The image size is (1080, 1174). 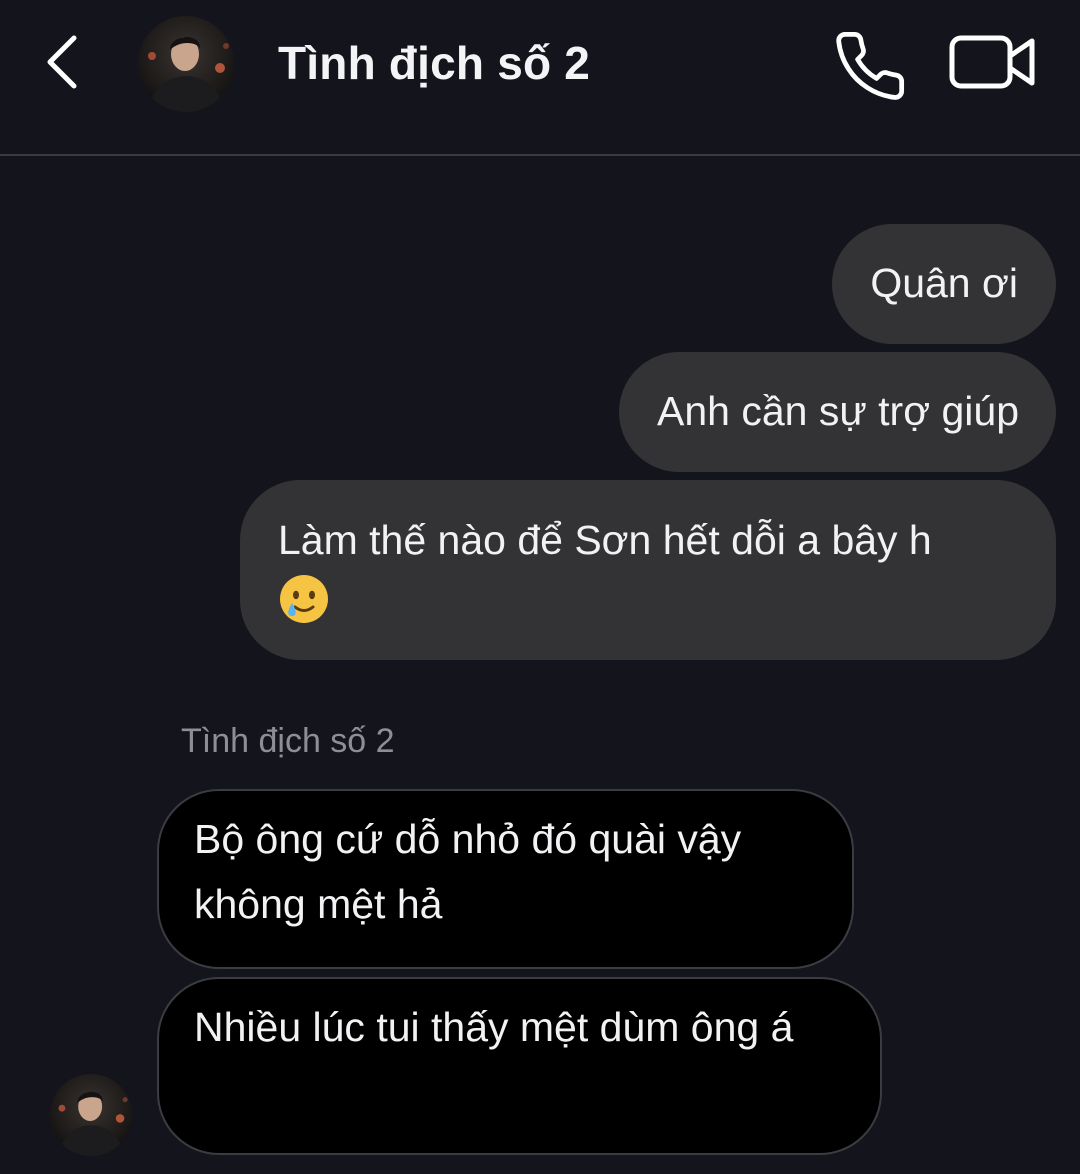 I want to click on outgoing-message: Làm thế nào để Sơn hết dỗi a bây h, so click(x=648, y=570).